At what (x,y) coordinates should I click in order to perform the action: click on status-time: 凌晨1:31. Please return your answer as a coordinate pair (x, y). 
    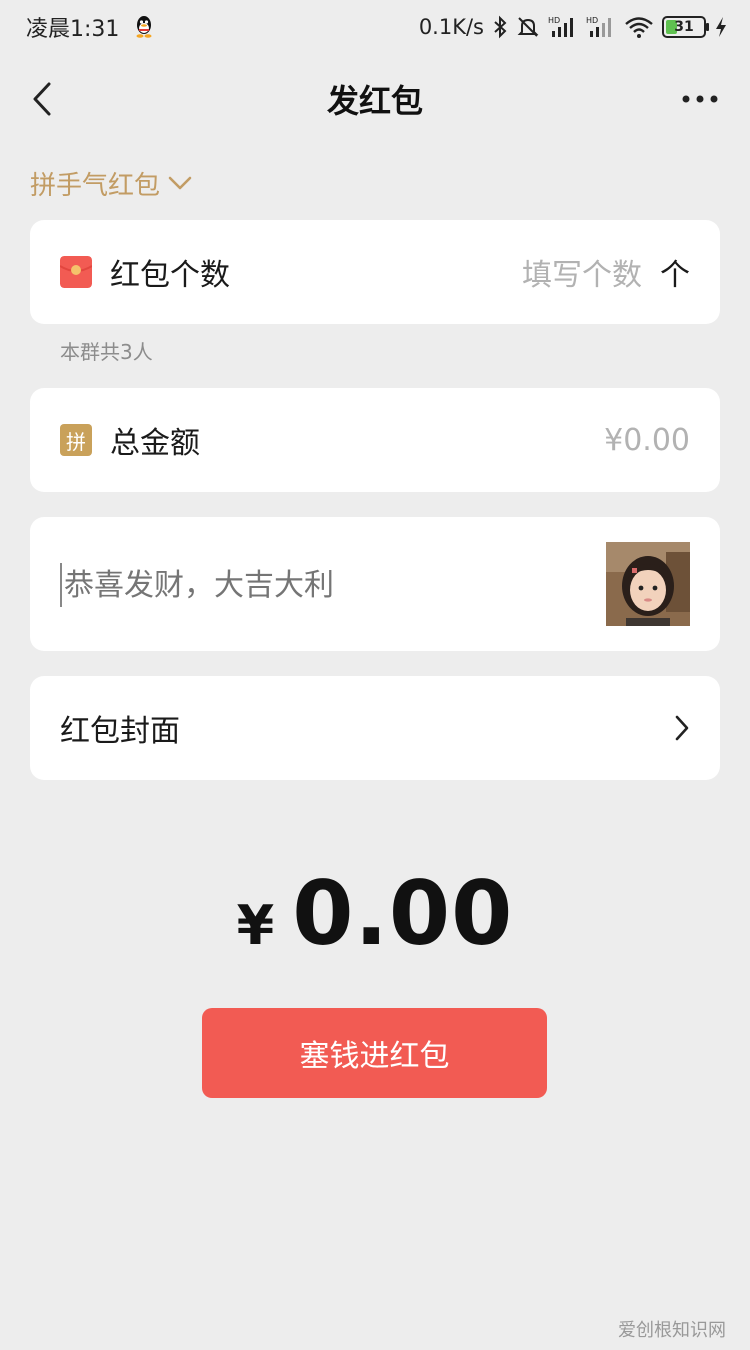
    Looking at the image, I should click on (73, 29).